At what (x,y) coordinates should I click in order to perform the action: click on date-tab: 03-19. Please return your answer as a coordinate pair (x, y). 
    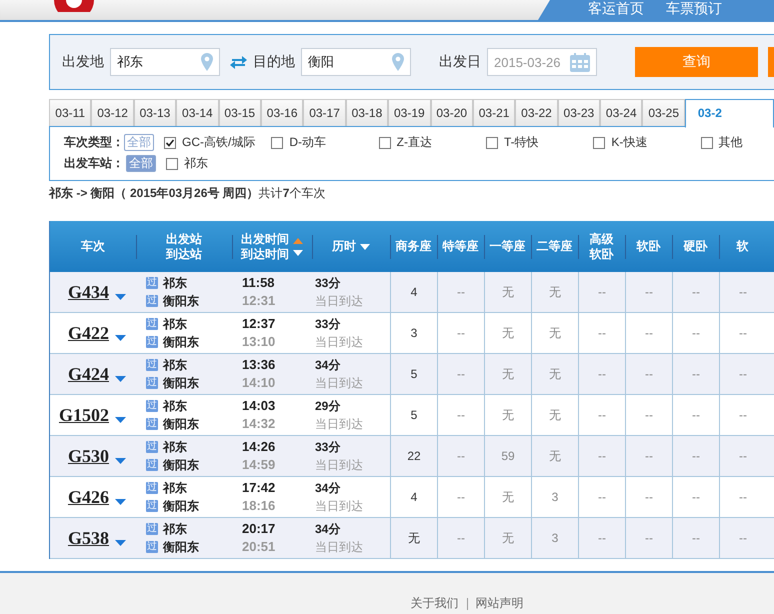
    Looking at the image, I should click on (409, 112).